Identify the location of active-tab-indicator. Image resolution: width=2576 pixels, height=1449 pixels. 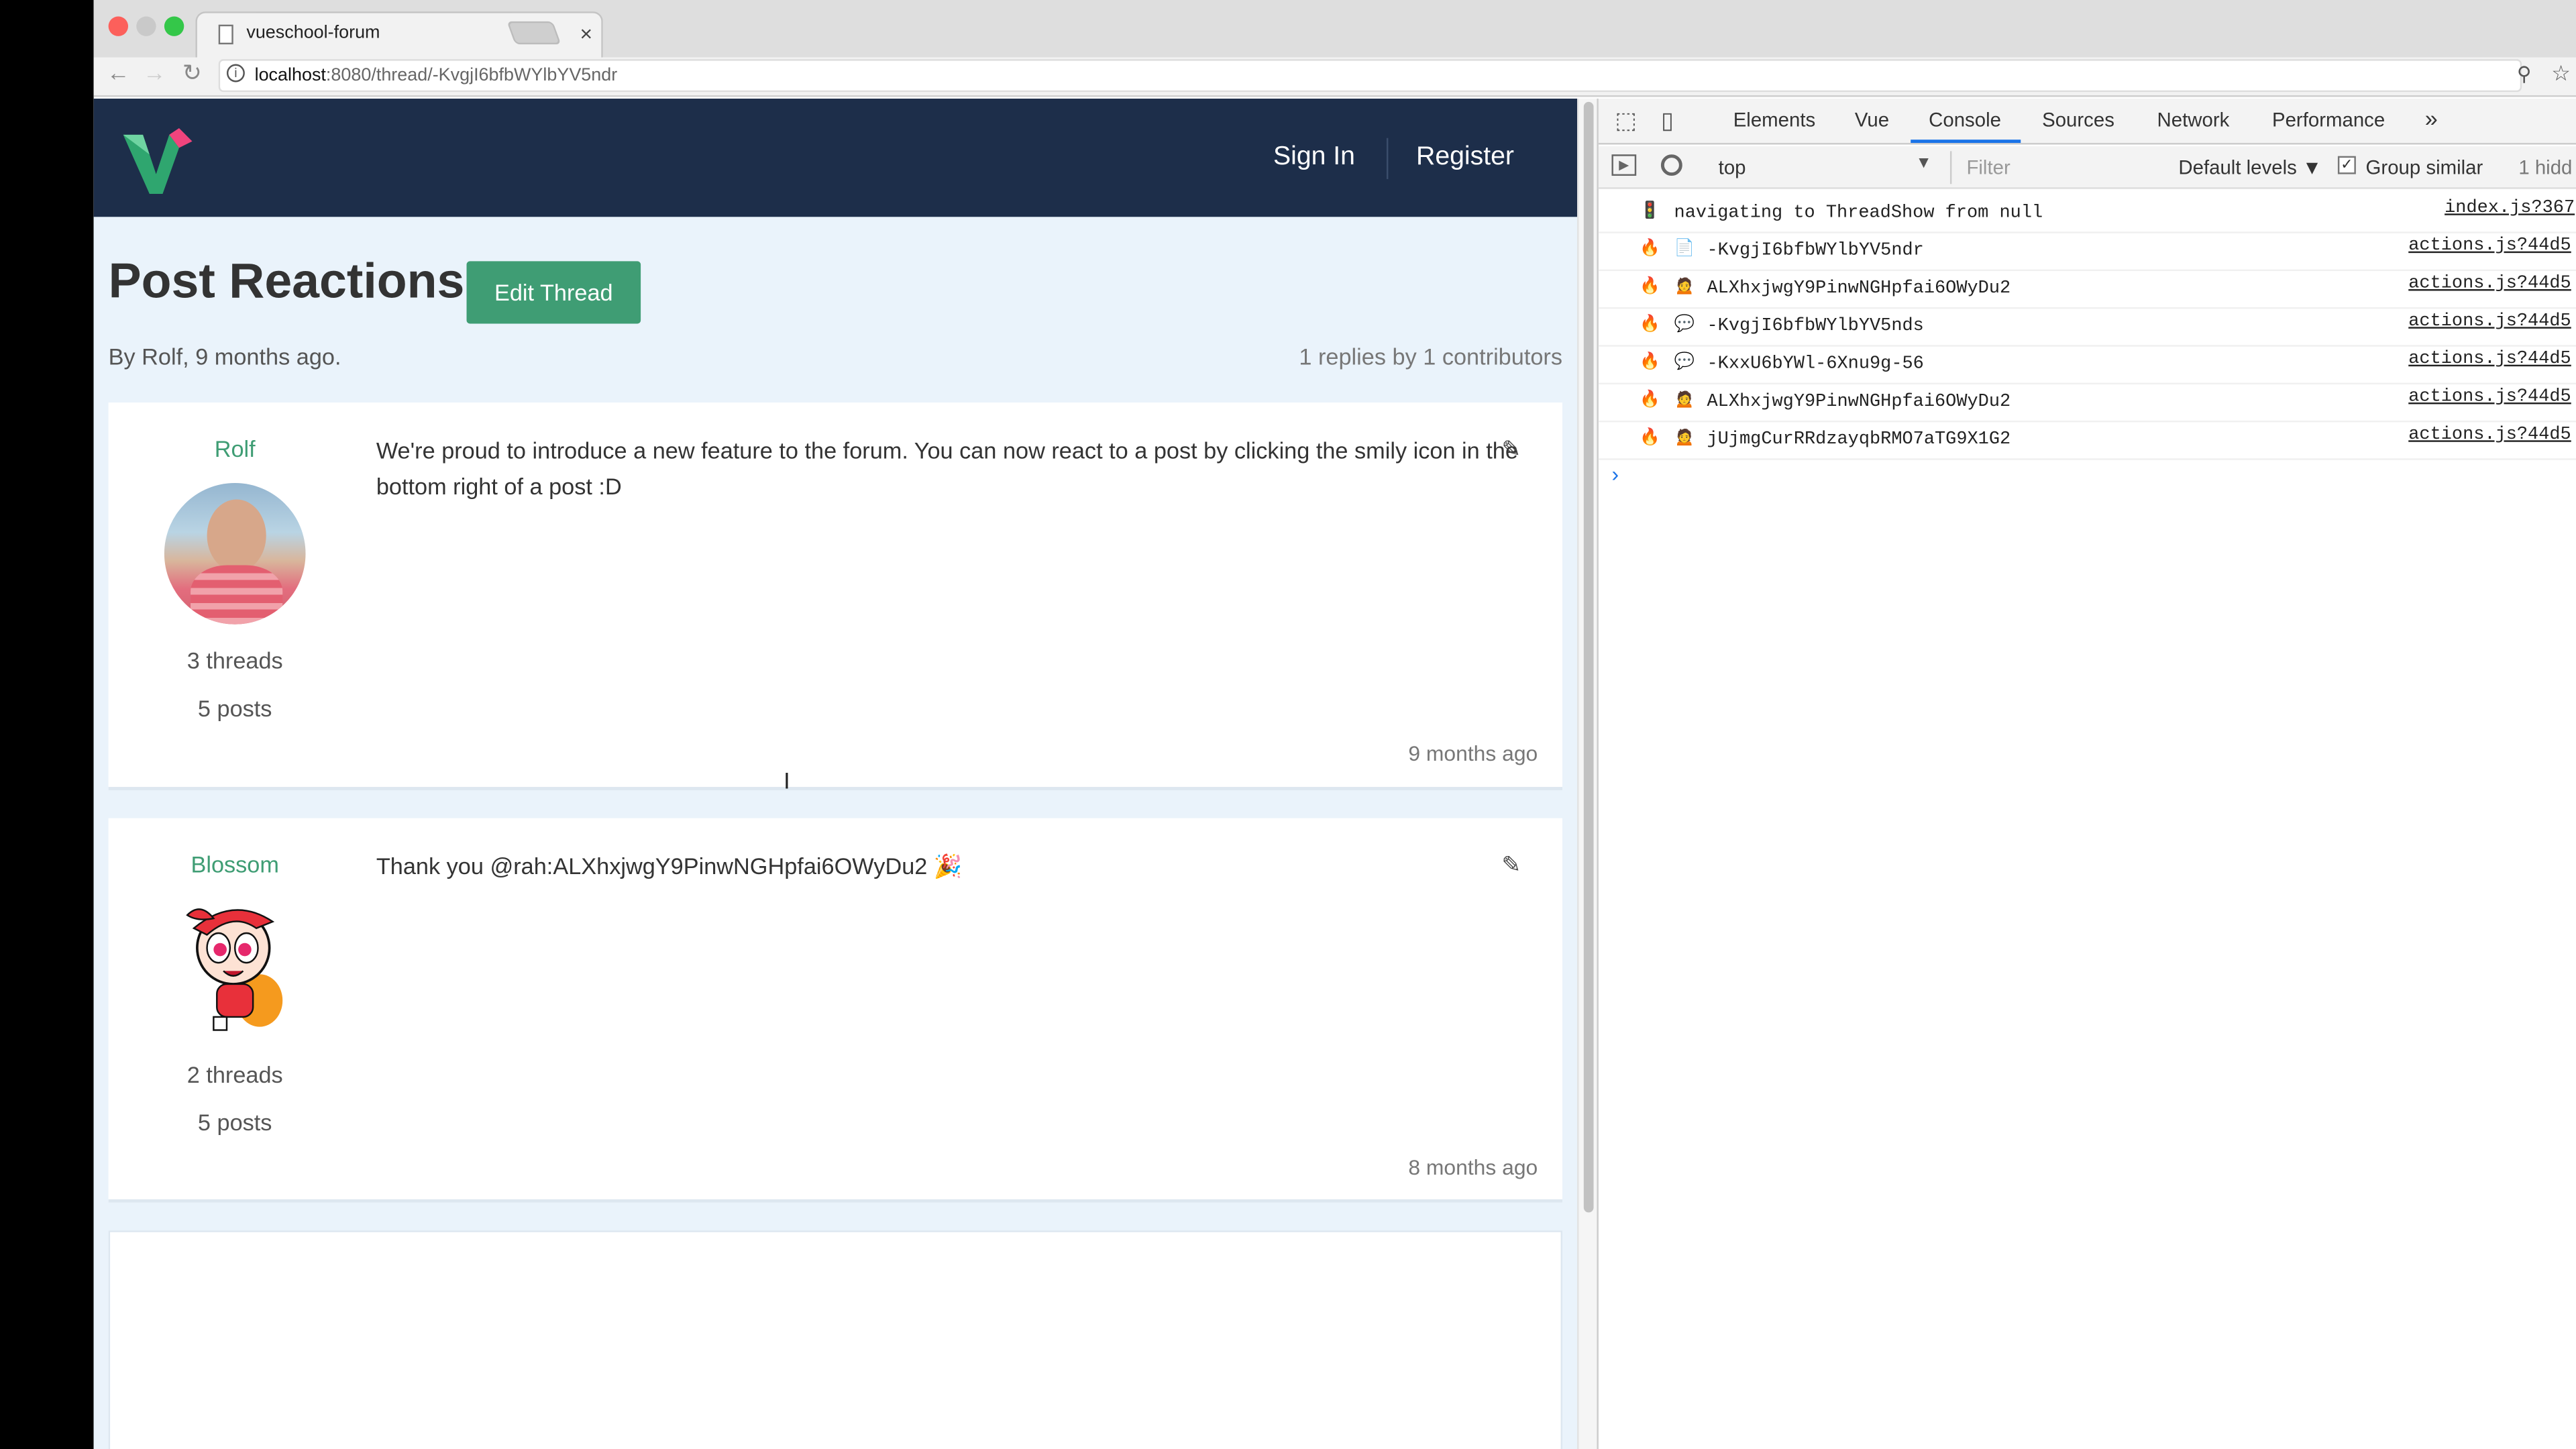
(1966, 142).